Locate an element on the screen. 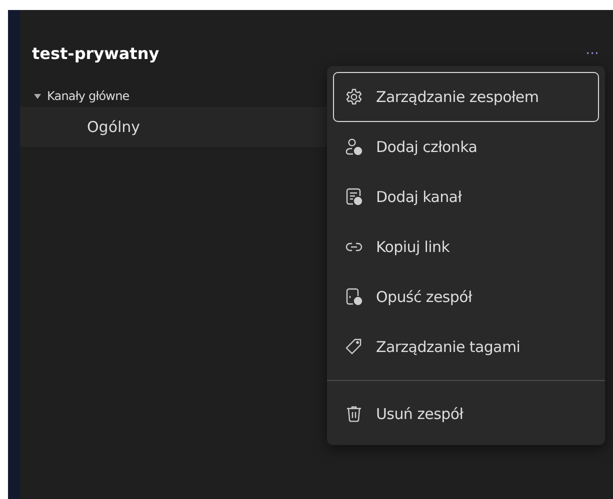 Image resolution: width=613 pixels, height=499 pixels. gear-icon is located at coordinates (354, 97).